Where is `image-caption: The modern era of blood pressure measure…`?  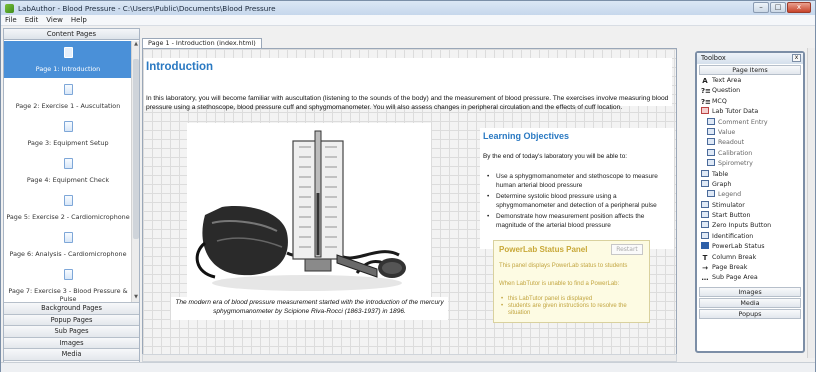 image-caption: The modern era of blood pressure measure… is located at coordinates (309, 308).